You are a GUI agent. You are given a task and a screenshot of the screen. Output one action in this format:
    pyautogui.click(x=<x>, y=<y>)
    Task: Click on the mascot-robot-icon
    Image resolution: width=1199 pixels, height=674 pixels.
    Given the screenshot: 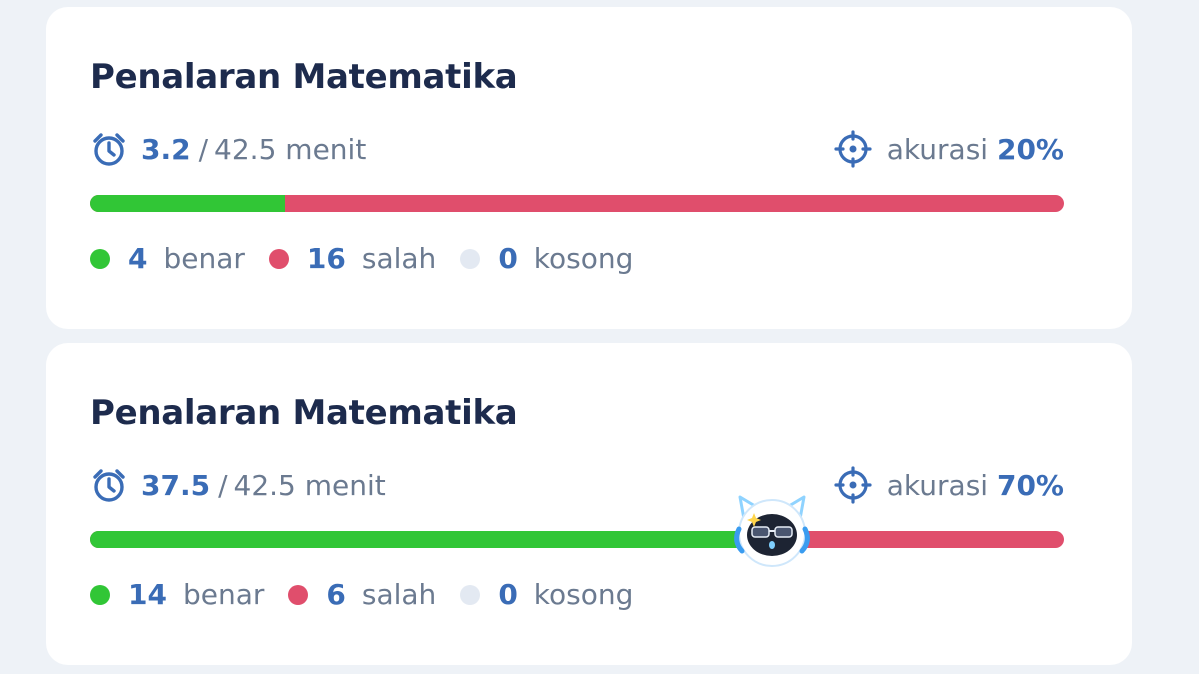 What is the action you would take?
    pyautogui.click(x=772, y=531)
    